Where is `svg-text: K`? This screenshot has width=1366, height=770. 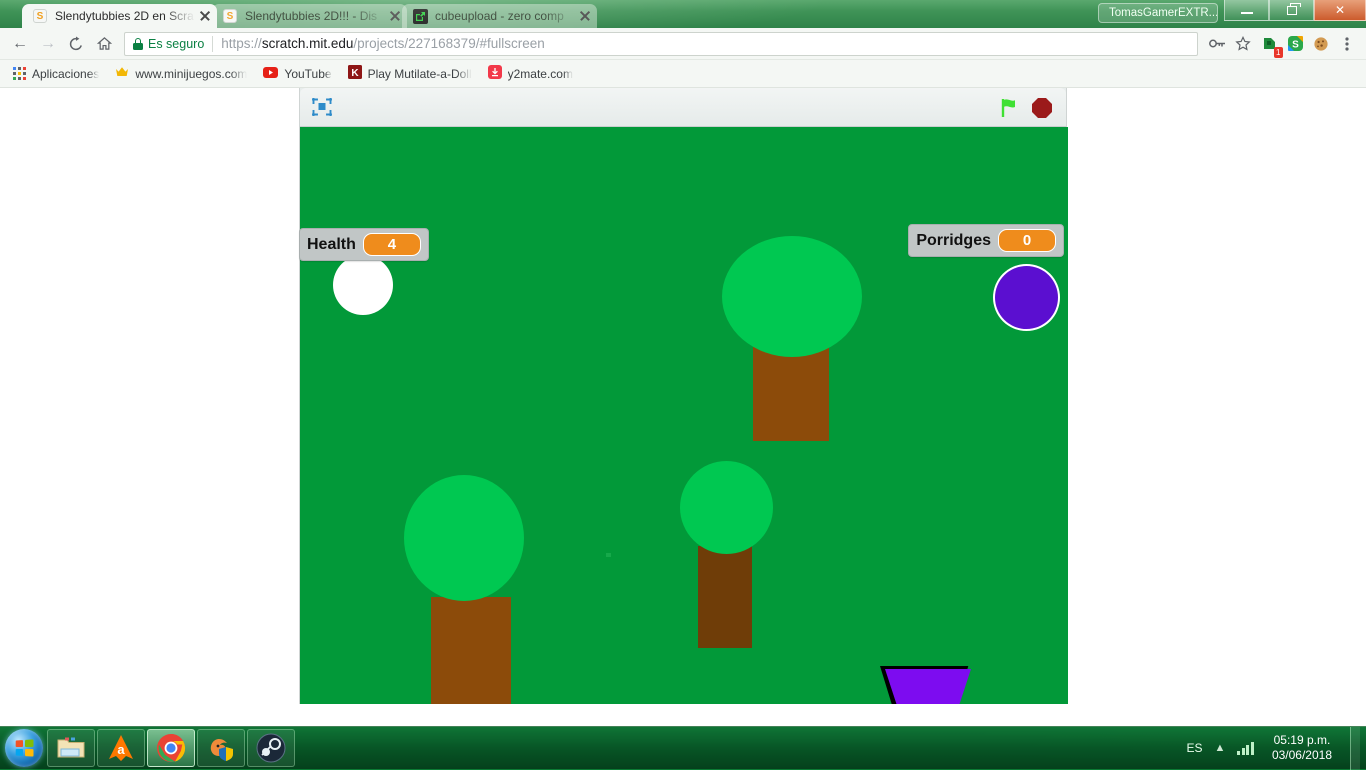
svg-text: K is located at coordinates (355, 73).